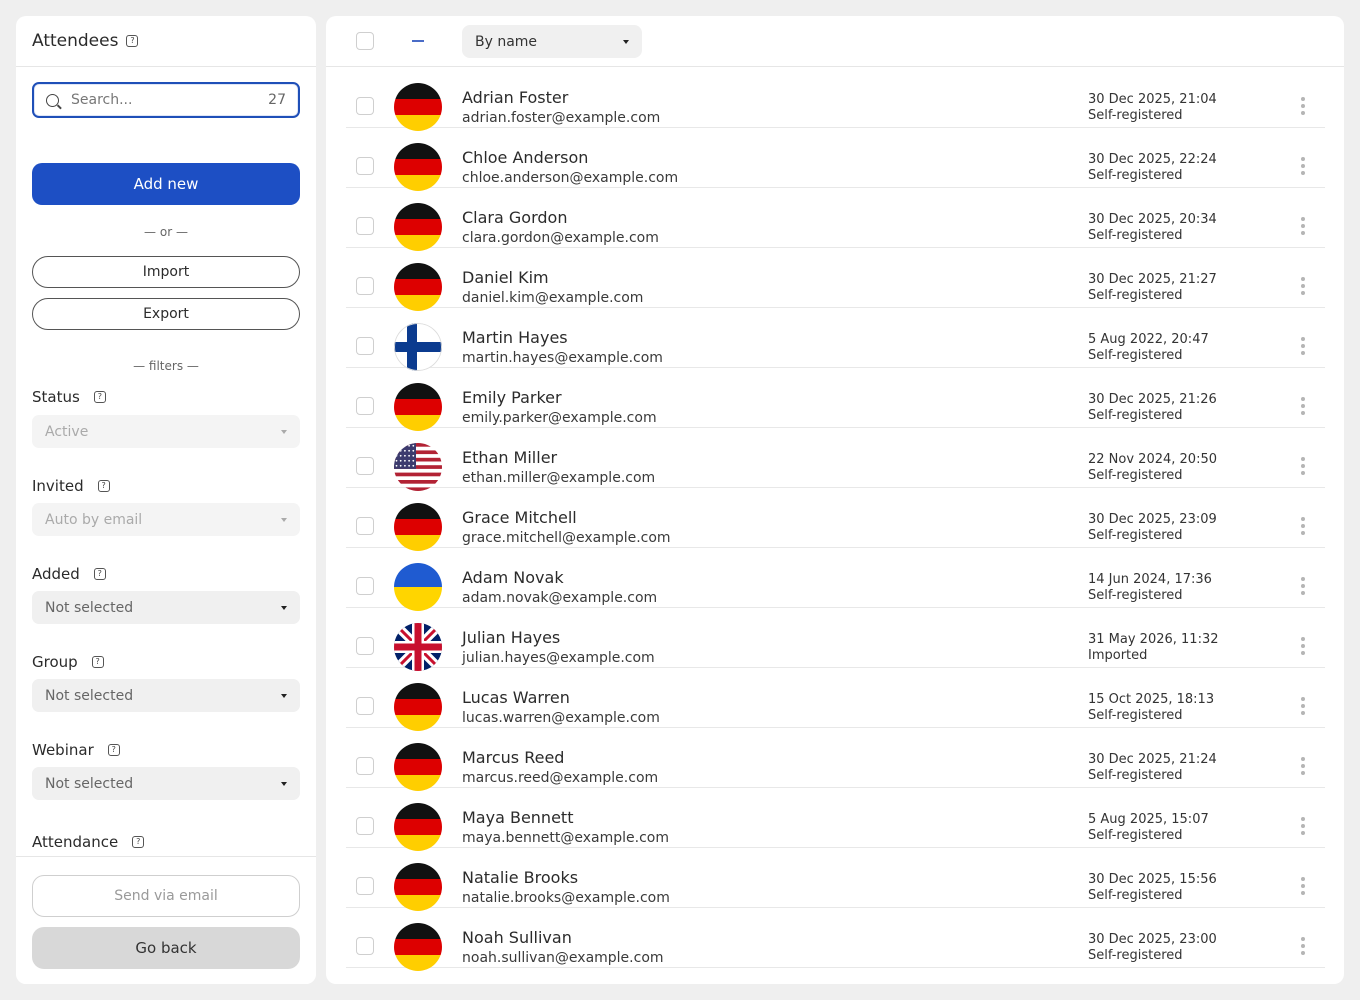 The width and height of the screenshot is (1360, 1000). I want to click on filter-label-text: Added, so click(56, 574).